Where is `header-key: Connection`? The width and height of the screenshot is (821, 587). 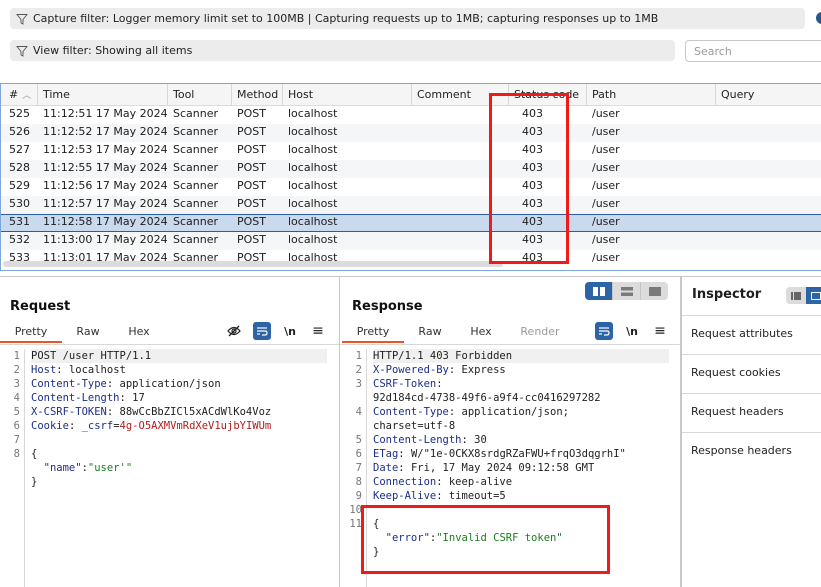 header-key: Connection is located at coordinates (405, 482).